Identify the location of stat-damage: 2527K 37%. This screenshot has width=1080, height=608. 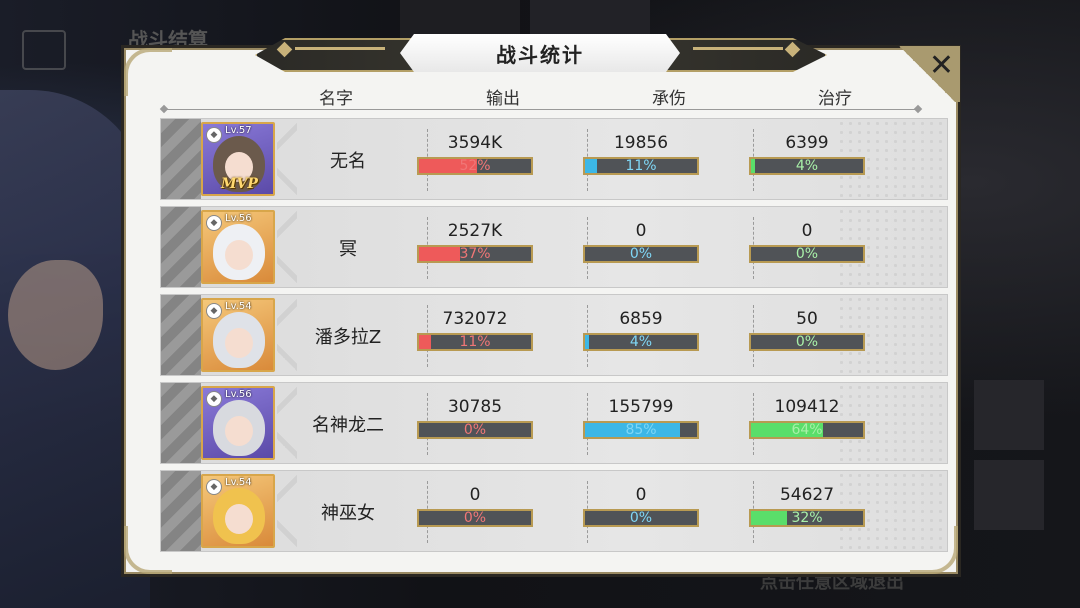
(475, 242).